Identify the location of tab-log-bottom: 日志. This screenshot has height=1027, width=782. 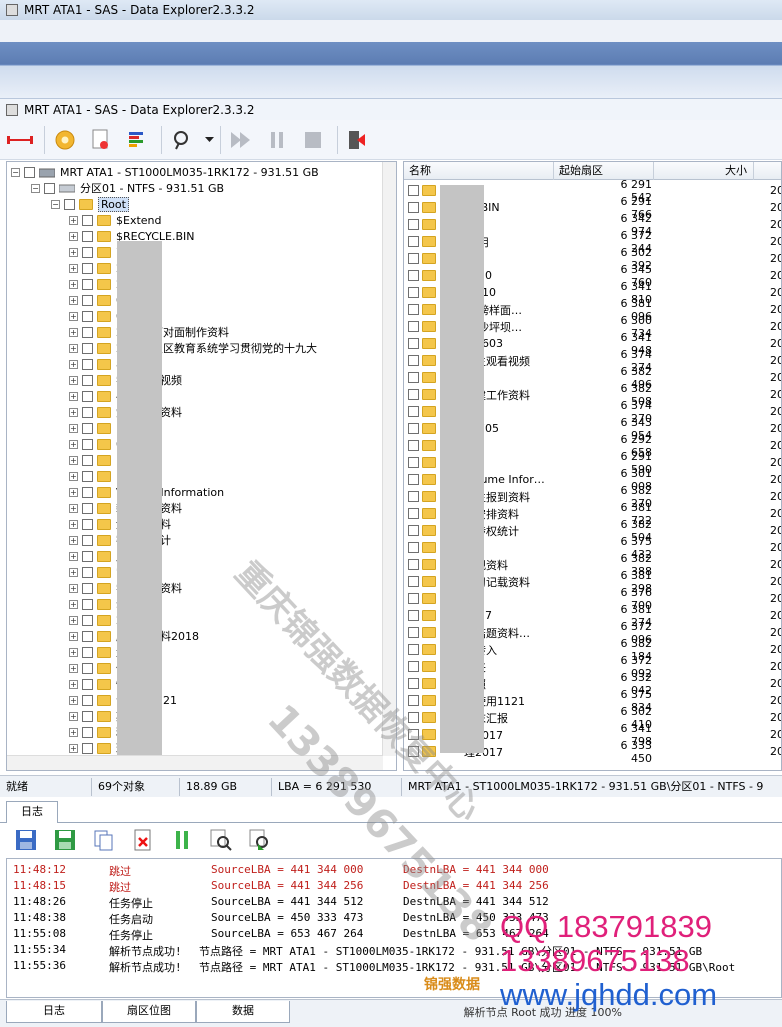
(54, 1012).